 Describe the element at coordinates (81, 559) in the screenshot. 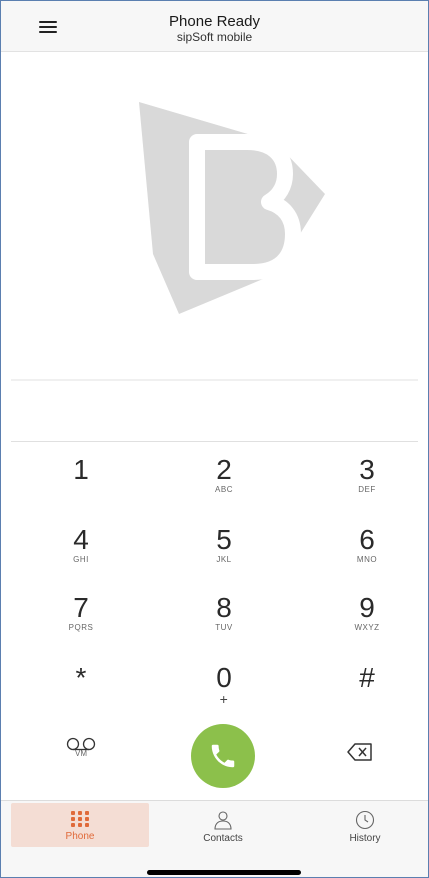

I see `key-letters: GHI` at that location.